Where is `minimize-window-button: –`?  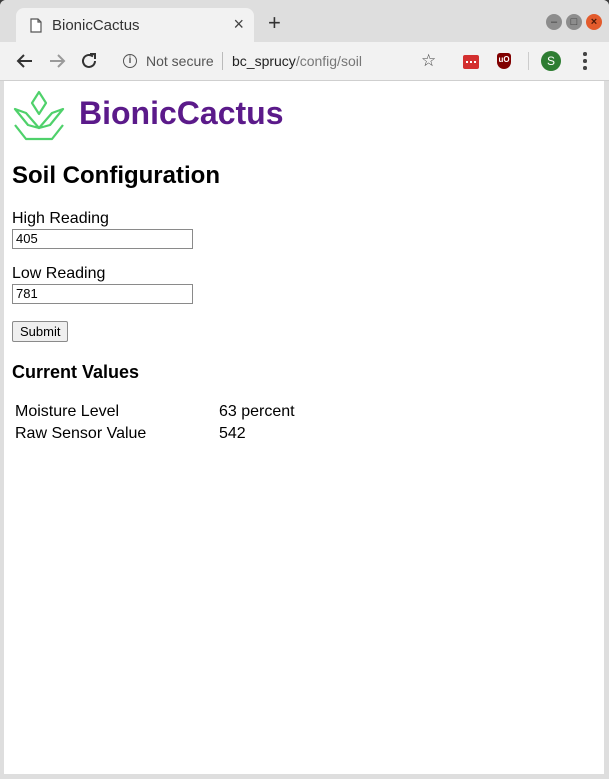
minimize-window-button: – is located at coordinates (554, 22).